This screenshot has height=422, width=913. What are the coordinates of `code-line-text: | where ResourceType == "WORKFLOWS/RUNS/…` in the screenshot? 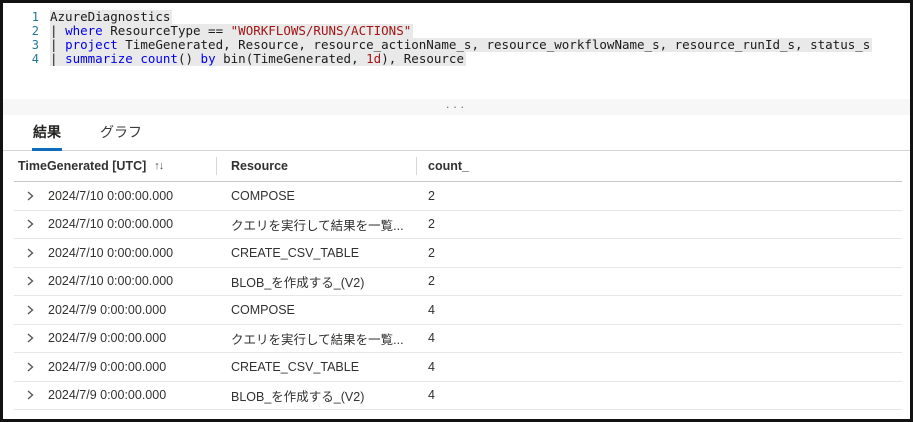 It's located at (232, 30).